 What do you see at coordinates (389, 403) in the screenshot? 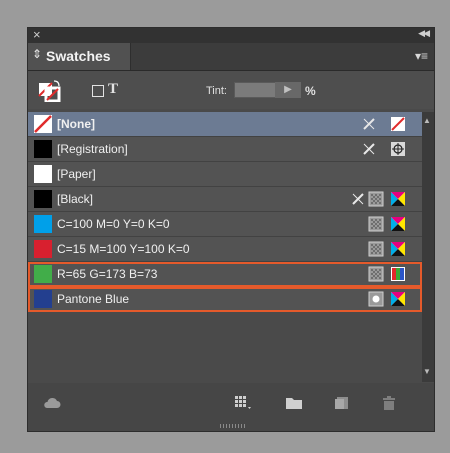
I see `trash-icon` at bounding box center [389, 403].